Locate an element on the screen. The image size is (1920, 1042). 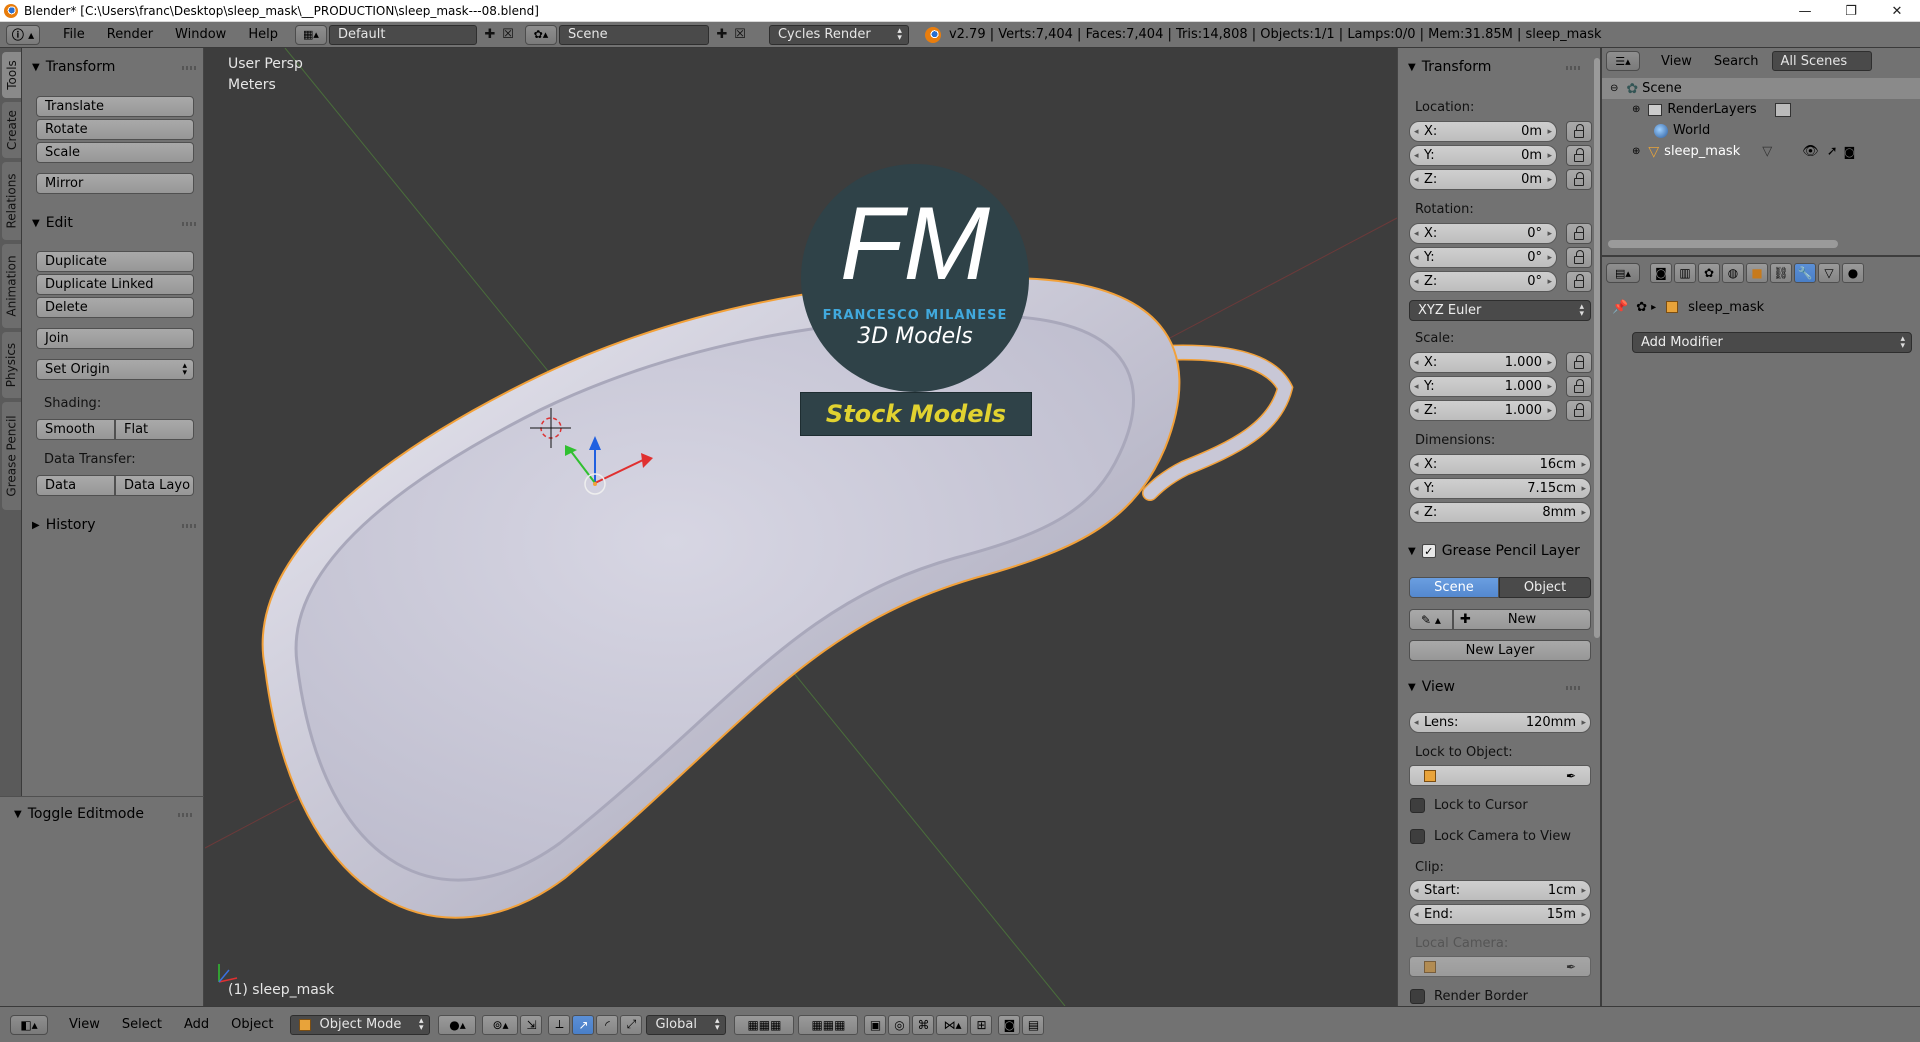
3d-menu-view: View is located at coordinates (84, 1024).